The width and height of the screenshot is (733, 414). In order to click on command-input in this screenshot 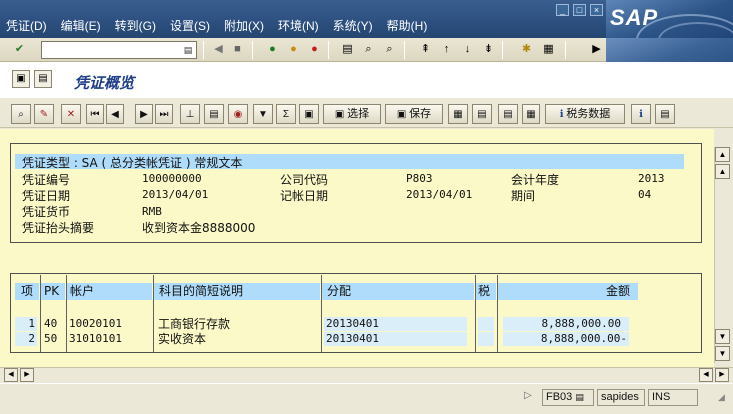, I will do `click(110, 50)`.